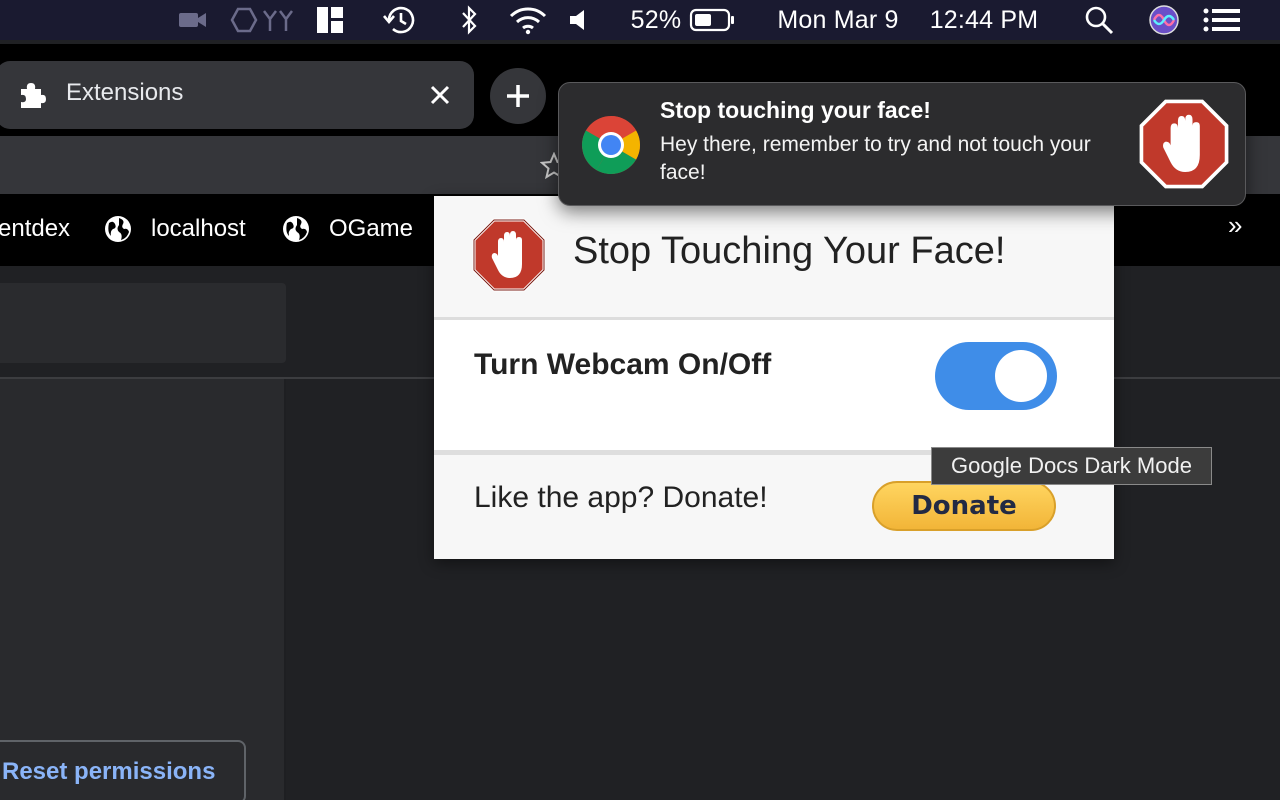  What do you see at coordinates (123, 770) in the screenshot?
I see `reset-permissions-button: Reset permissions` at bounding box center [123, 770].